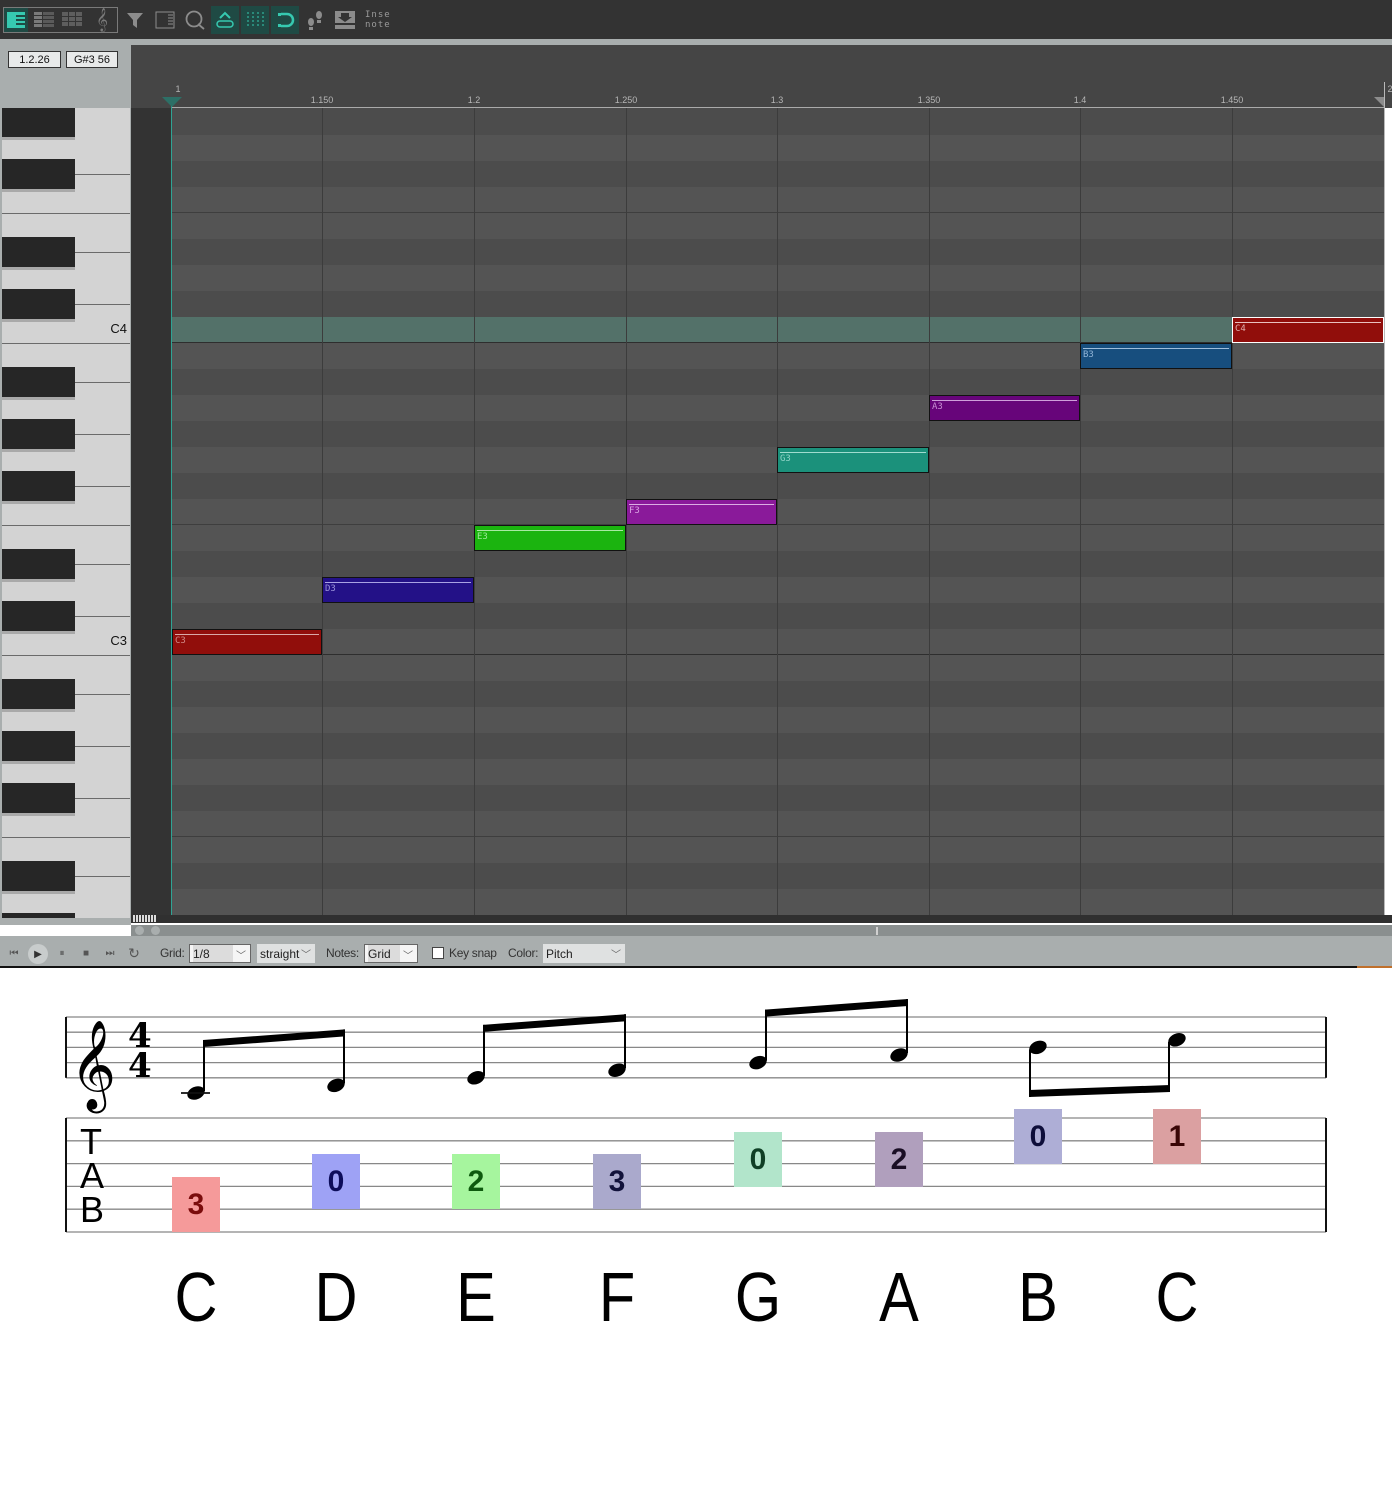 The width and height of the screenshot is (1392, 1508). I want to click on lane-ds4, so click(778, 252).